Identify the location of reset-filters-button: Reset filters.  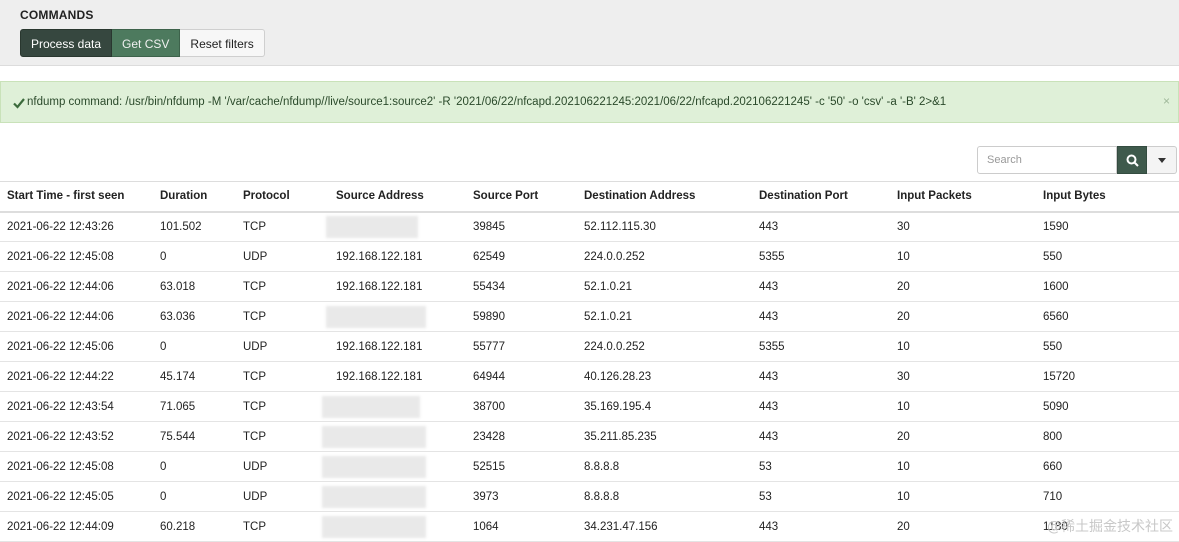
(222, 43).